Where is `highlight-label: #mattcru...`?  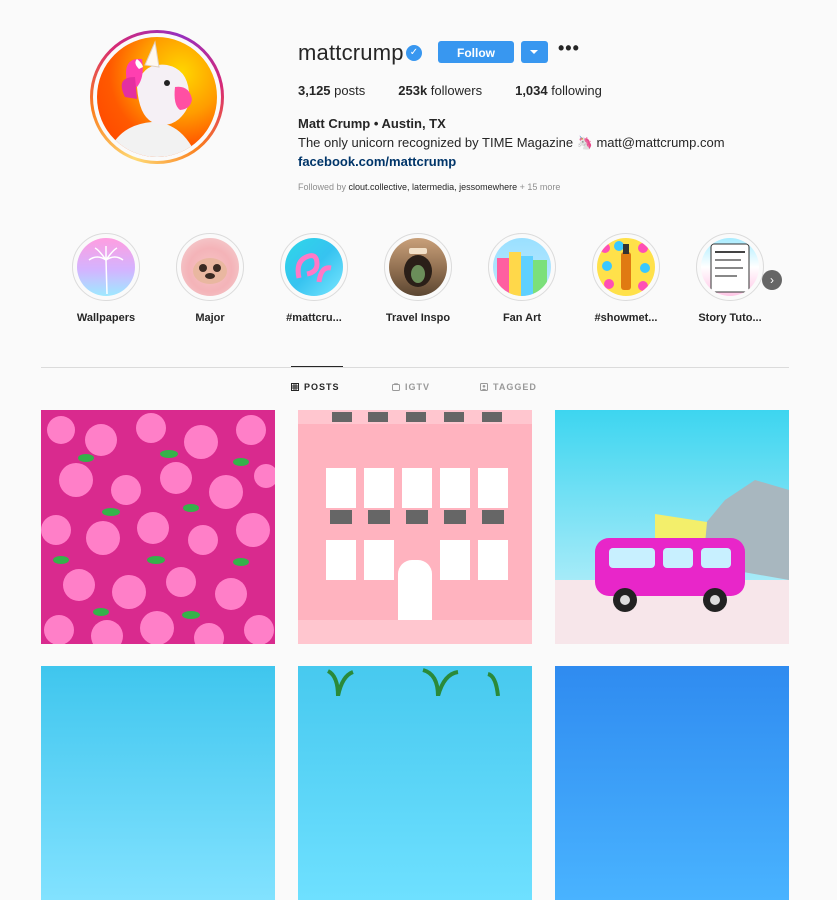
highlight-label: #mattcru... is located at coordinates (314, 318).